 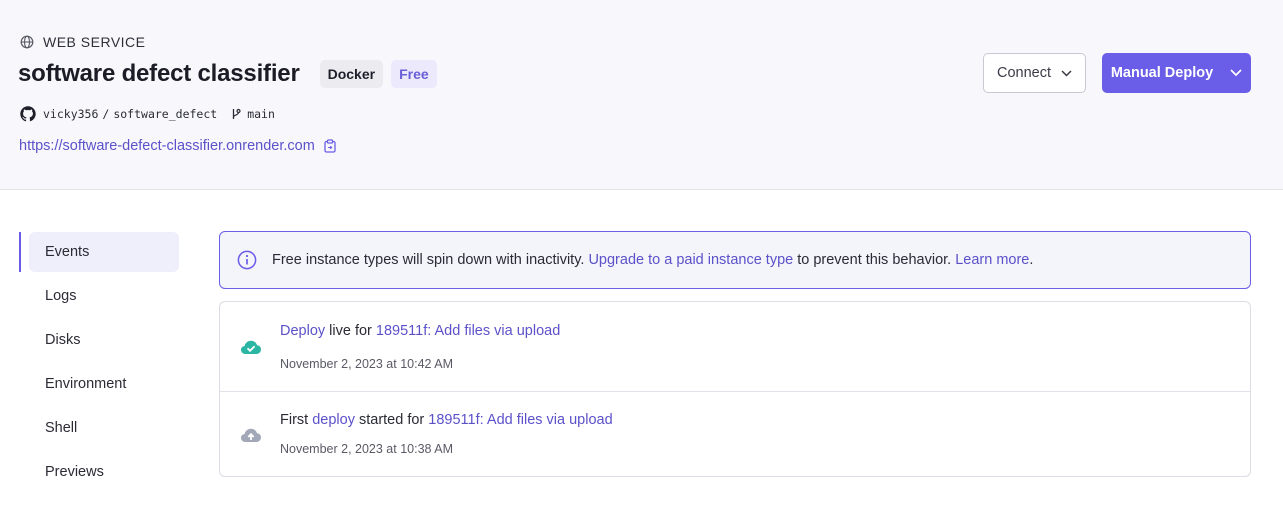 What do you see at coordinates (330, 146) in the screenshot?
I see `copy-icon` at bounding box center [330, 146].